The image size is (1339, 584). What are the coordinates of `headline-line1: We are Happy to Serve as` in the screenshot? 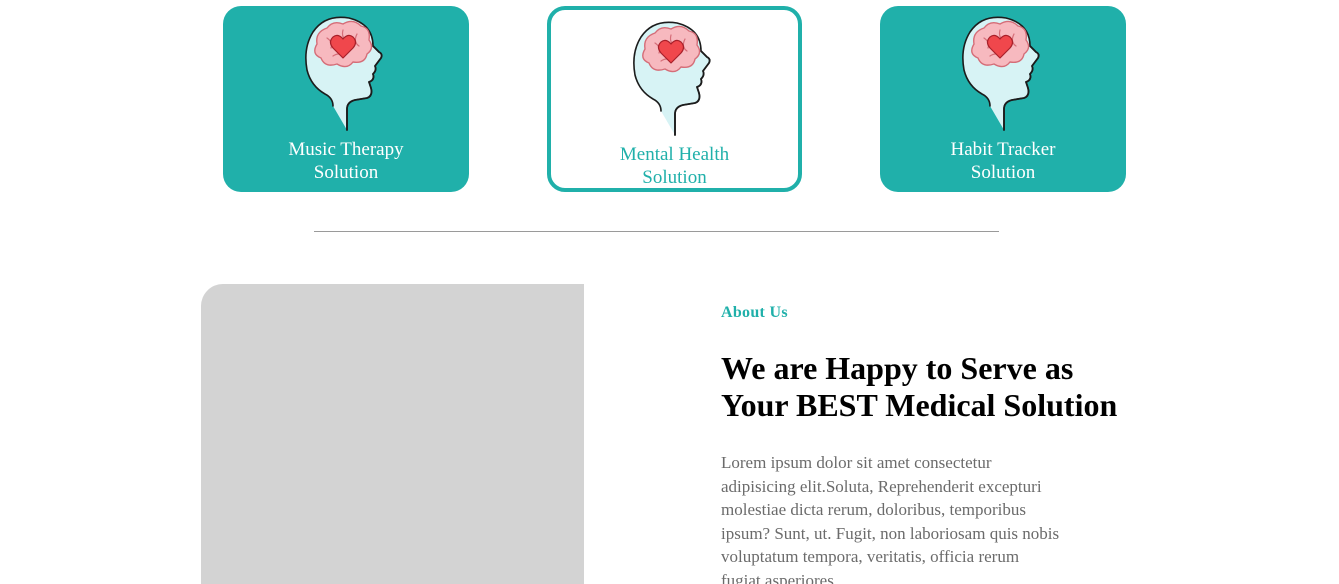 It's located at (897, 368).